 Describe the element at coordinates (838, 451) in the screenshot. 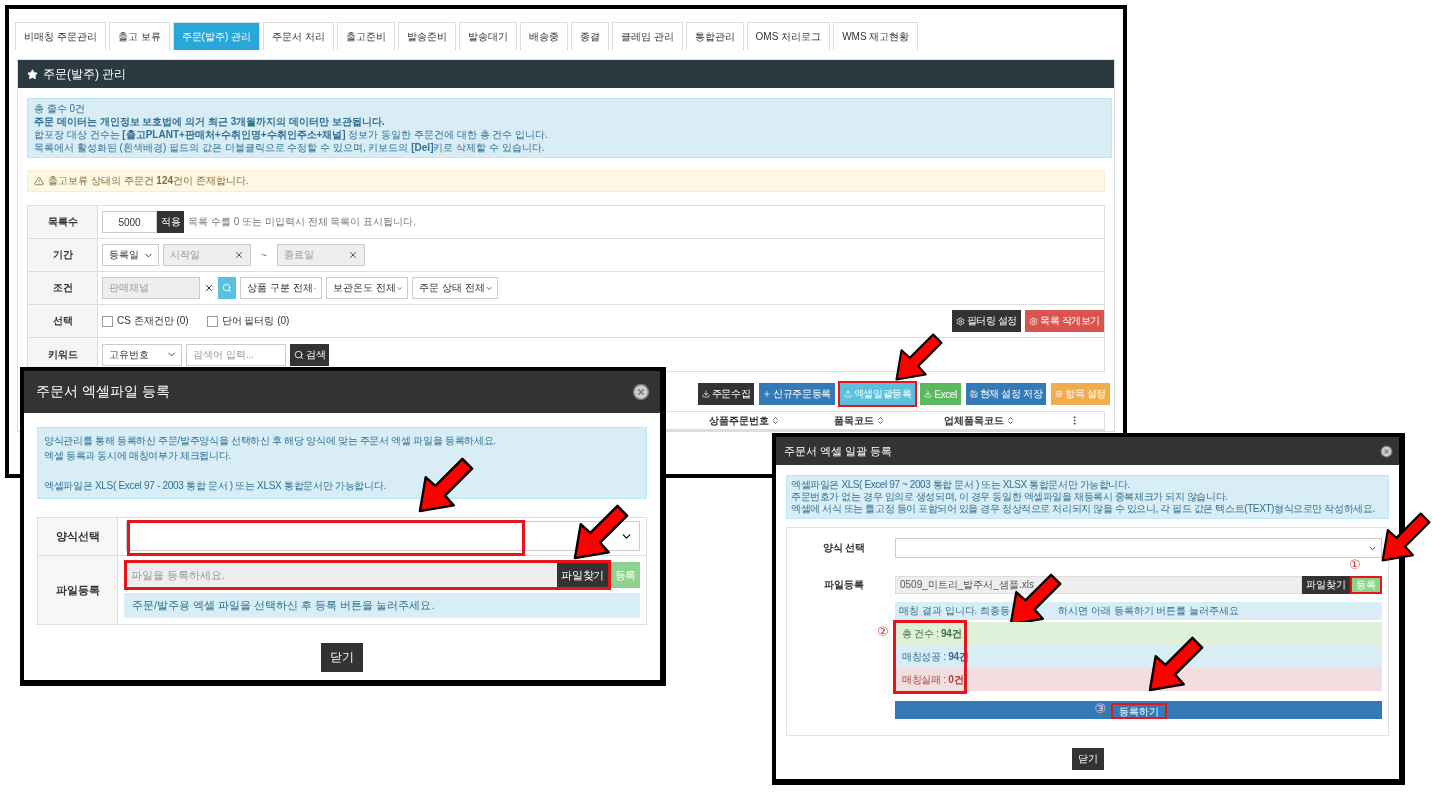

I see `dialog-title: 주문서 엑셀 일괄 등록` at that location.